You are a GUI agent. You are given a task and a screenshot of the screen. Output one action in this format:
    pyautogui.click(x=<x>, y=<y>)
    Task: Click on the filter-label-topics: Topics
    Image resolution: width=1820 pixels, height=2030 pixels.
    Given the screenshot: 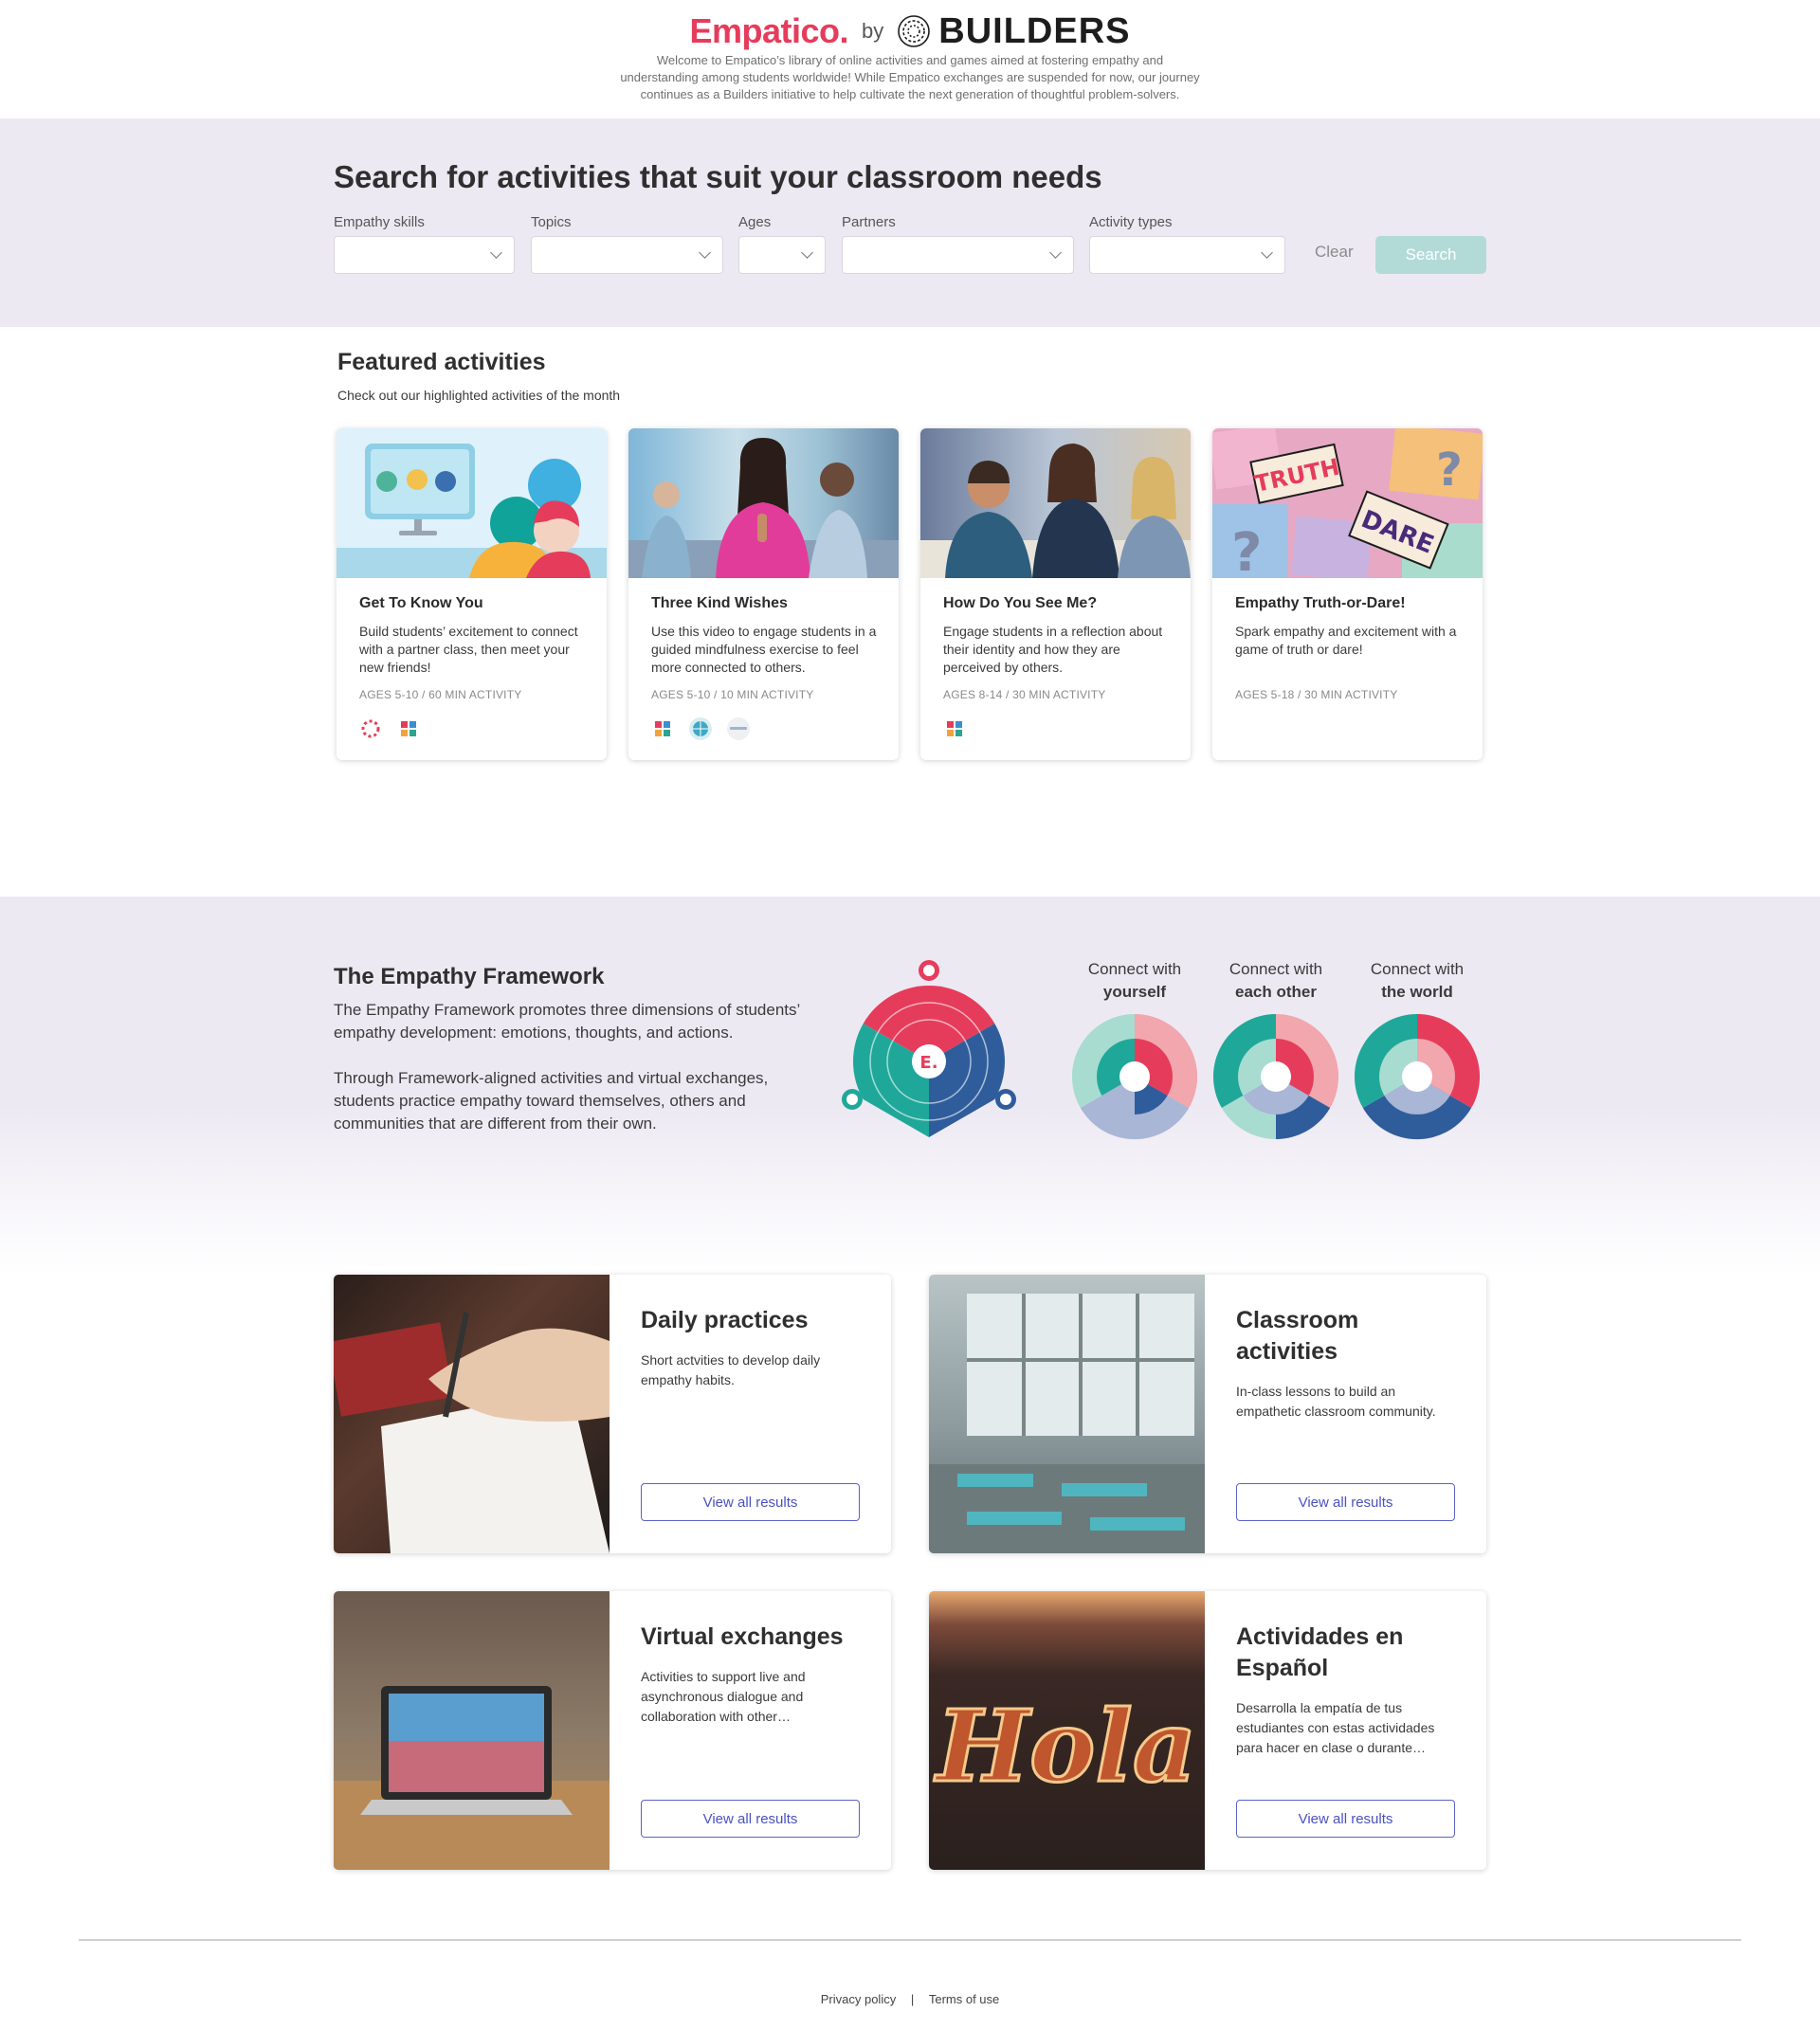 What is the action you would take?
    pyautogui.click(x=551, y=222)
    